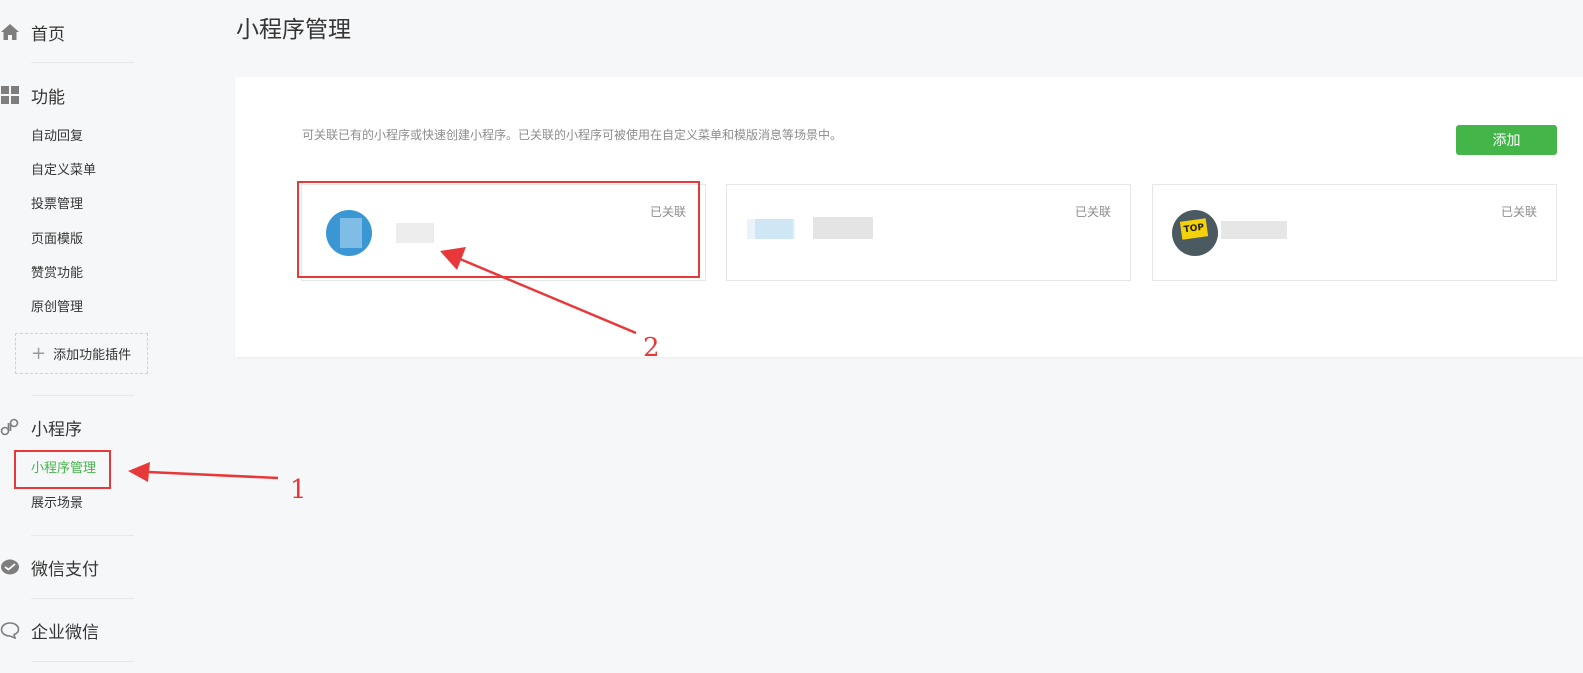  What do you see at coordinates (10, 567) in the screenshot?
I see `wechat-pay-icon` at bounding box center [10, 567].